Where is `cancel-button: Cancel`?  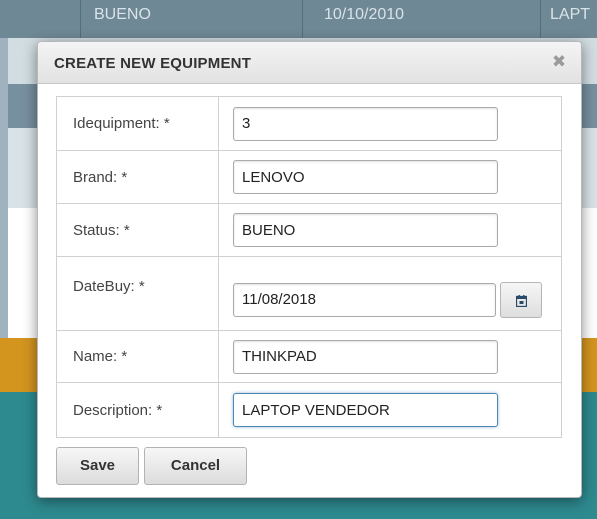
cancel-button: Cancel is located at coordinates (195, 466).